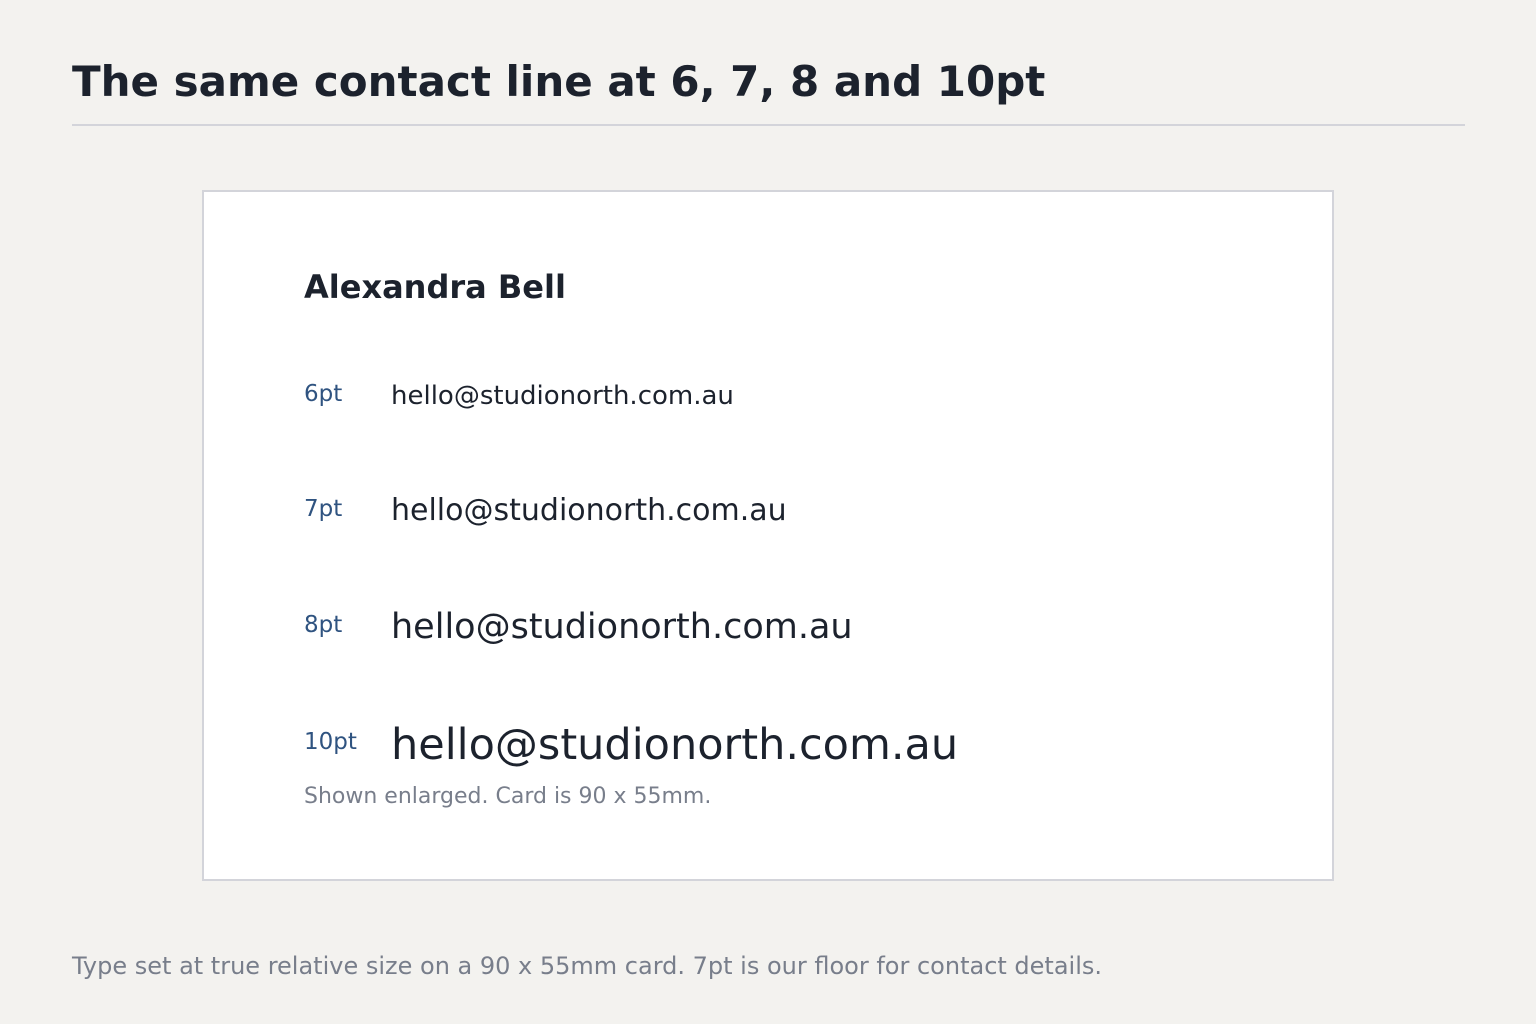 The image size is (1536, 1024). Describe the element at coordinates (754, 408) in the screenshot. I see `size-row-6pt: 6pt hello@studionorth.com.au` at that location.